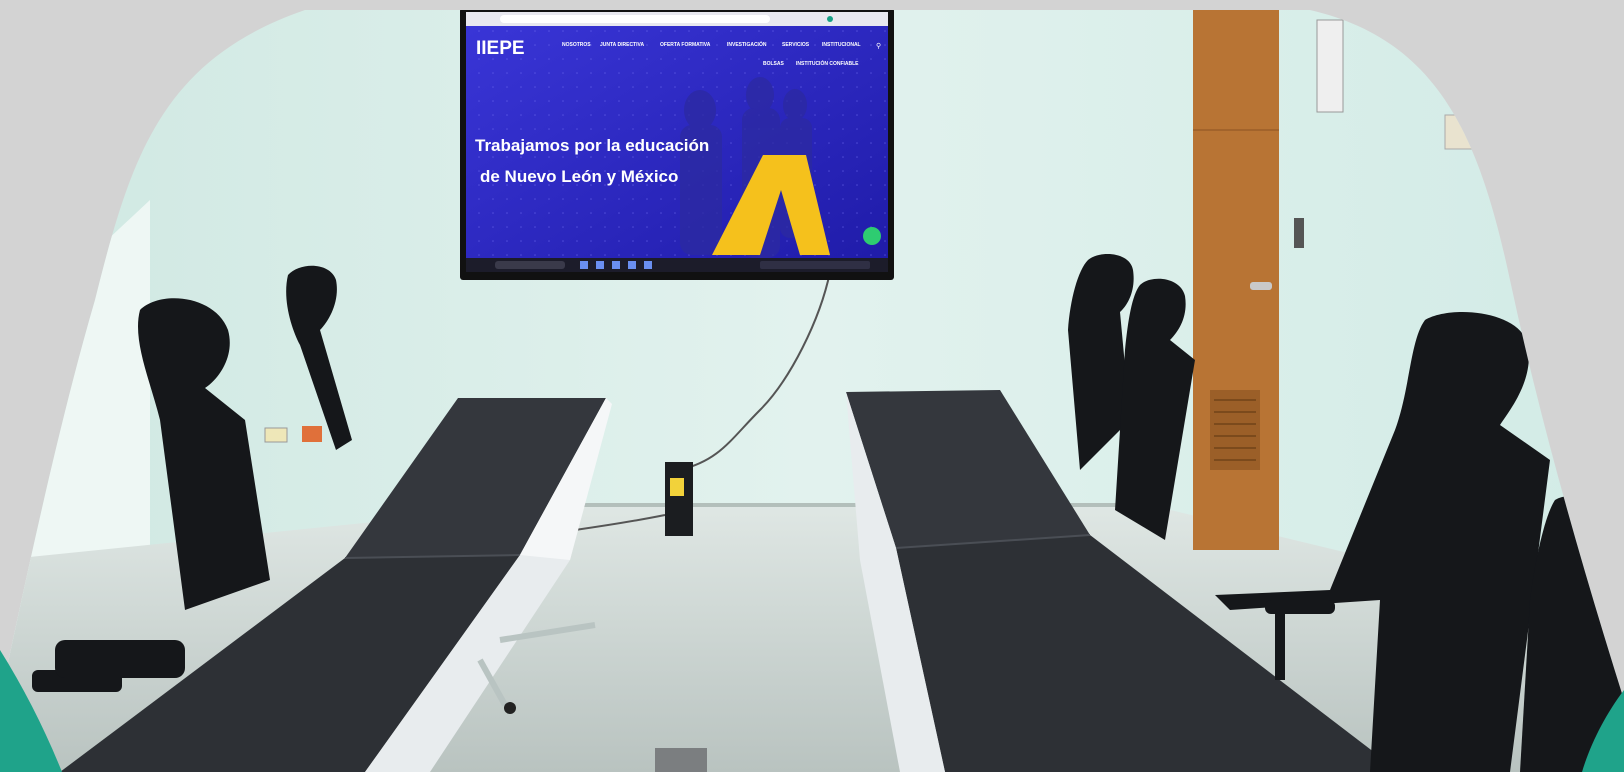 The height and width of the screenshot is (772, 1624). Describe the element at coordinates (1330, 66) in the screenshot. I see `wall-sign` at that location.